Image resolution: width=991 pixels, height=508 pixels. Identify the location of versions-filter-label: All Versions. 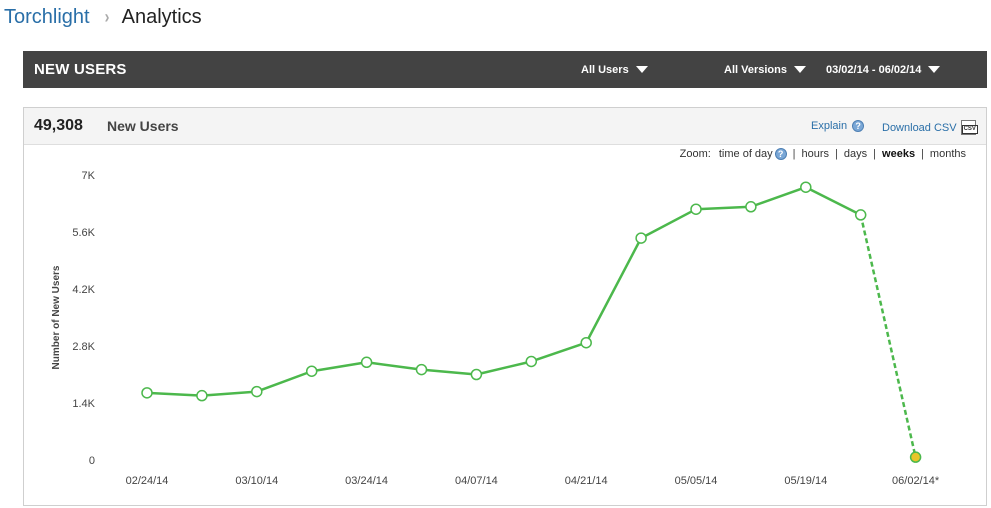
(755, 69).